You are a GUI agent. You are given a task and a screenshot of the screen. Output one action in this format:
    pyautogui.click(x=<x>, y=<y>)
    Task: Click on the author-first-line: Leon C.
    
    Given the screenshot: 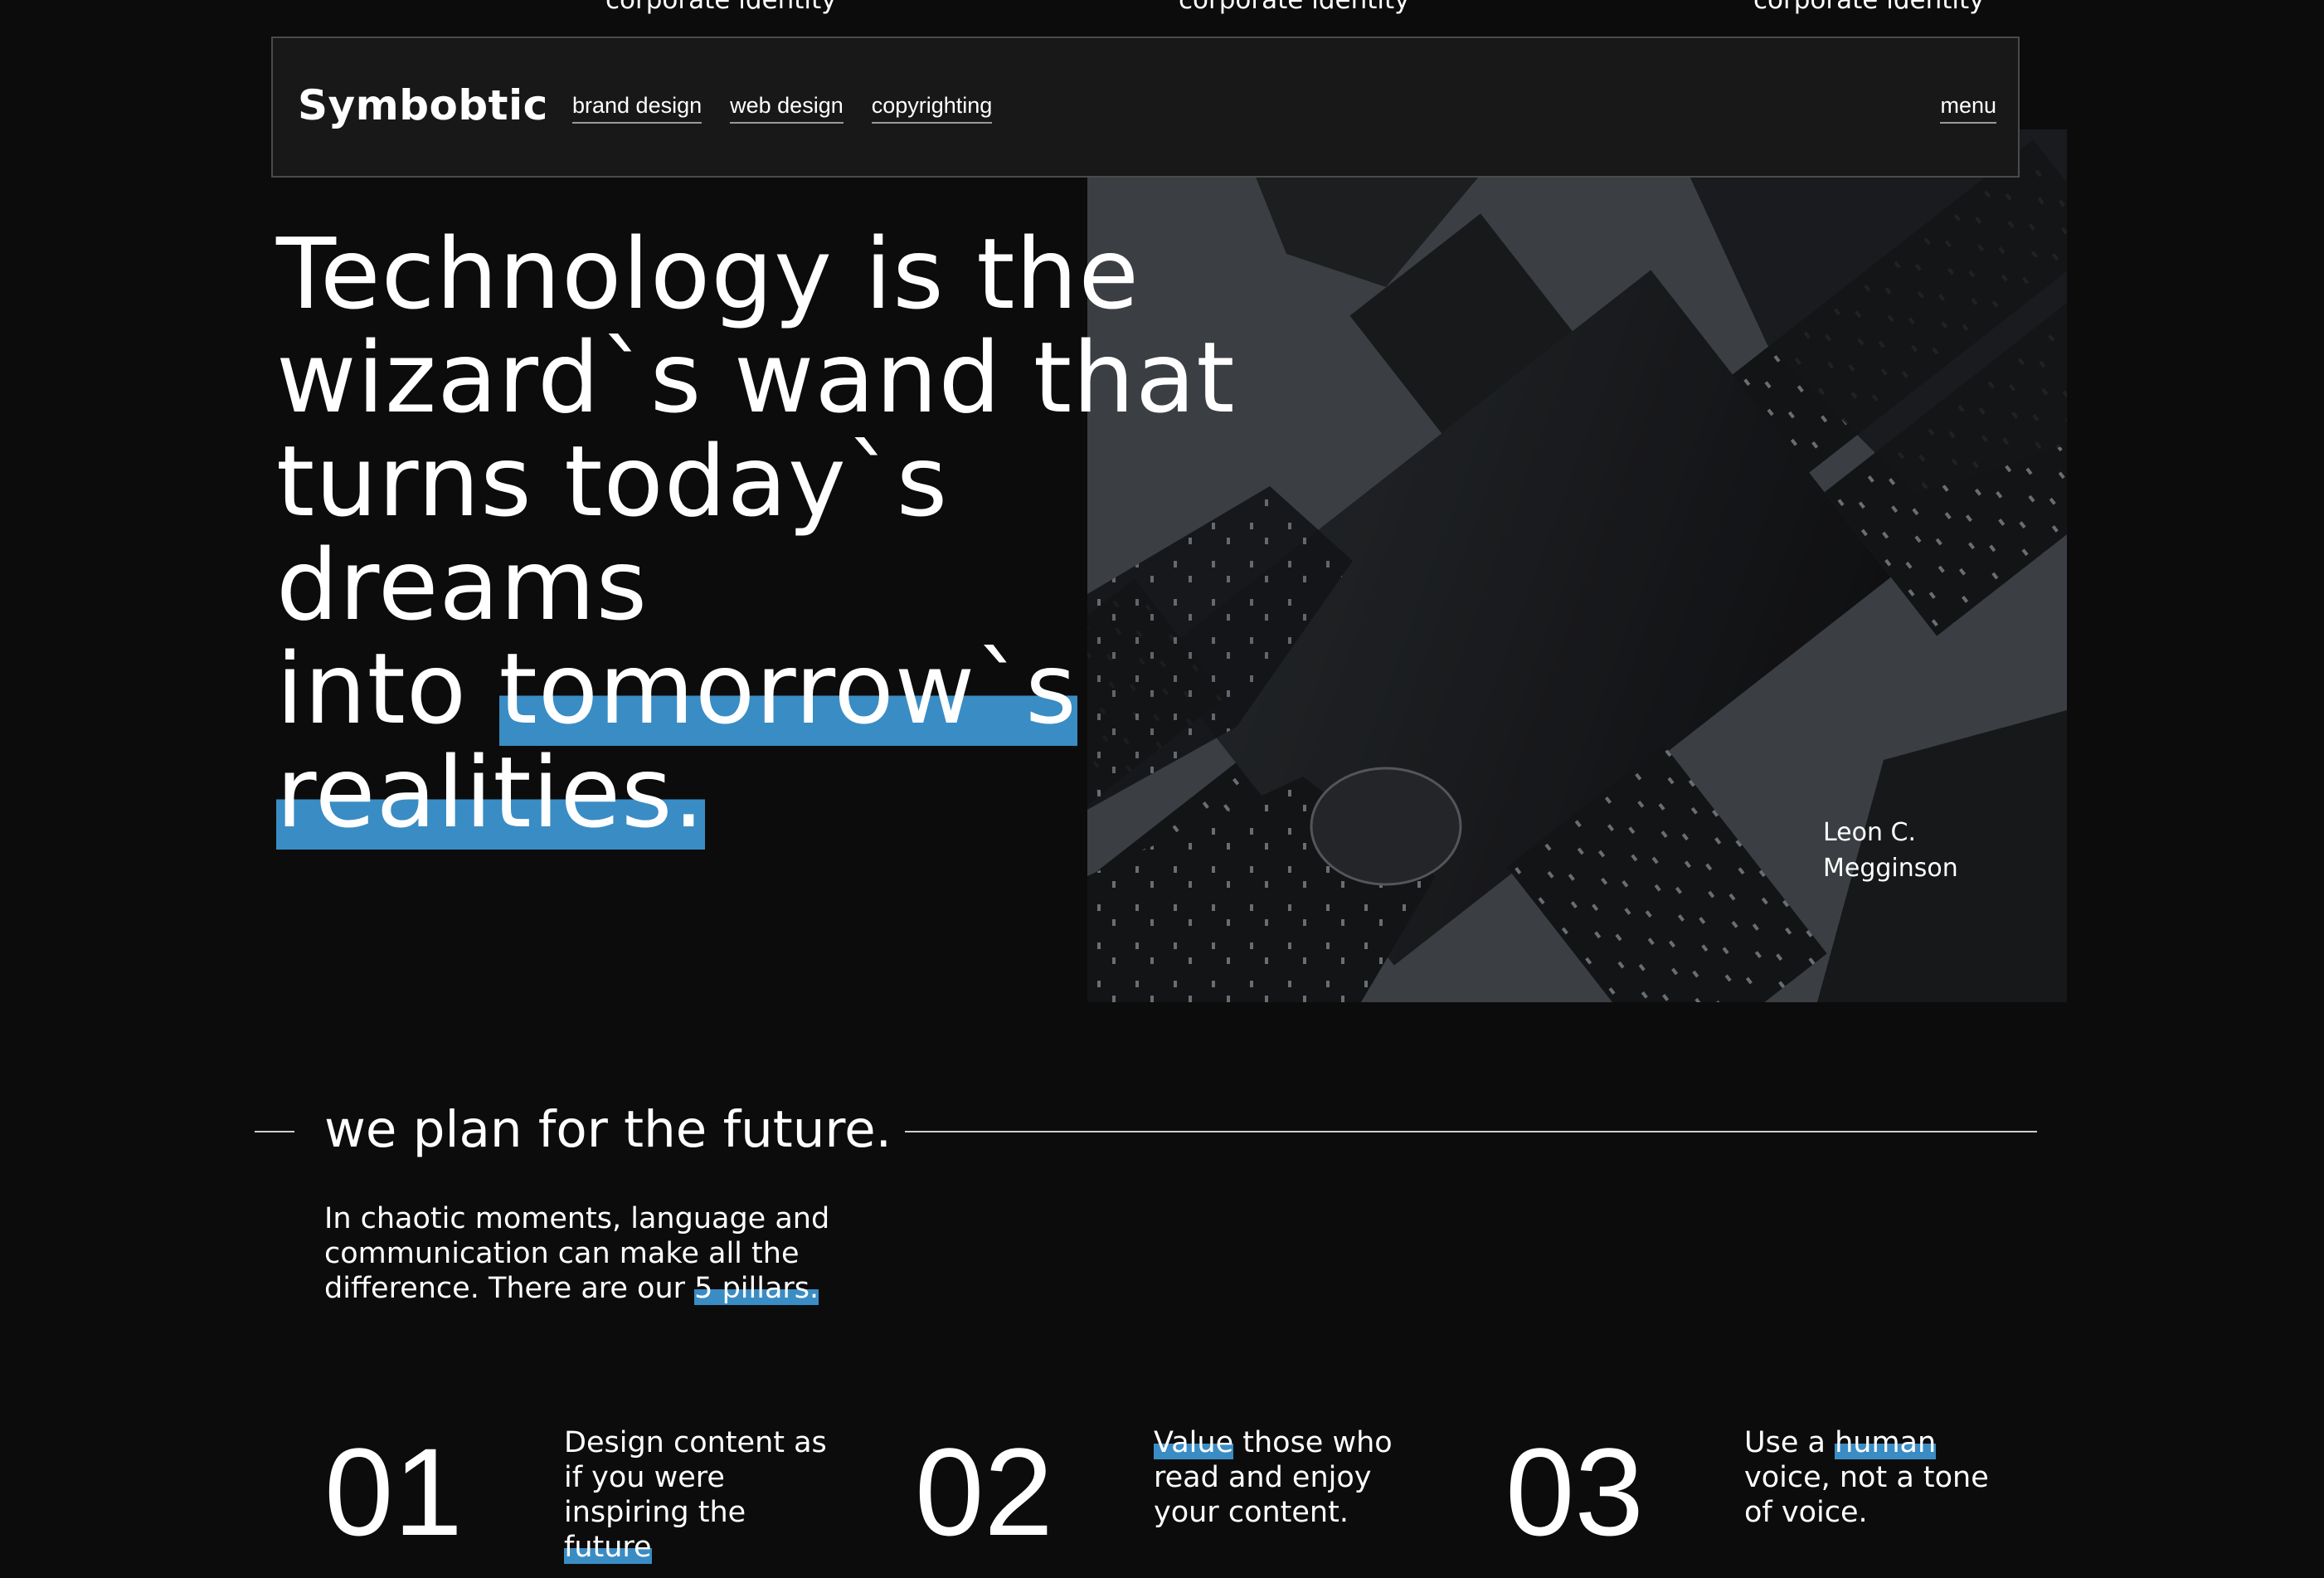 What is the action you would take?
    pyautogui.click(x=1870, y=832)
    